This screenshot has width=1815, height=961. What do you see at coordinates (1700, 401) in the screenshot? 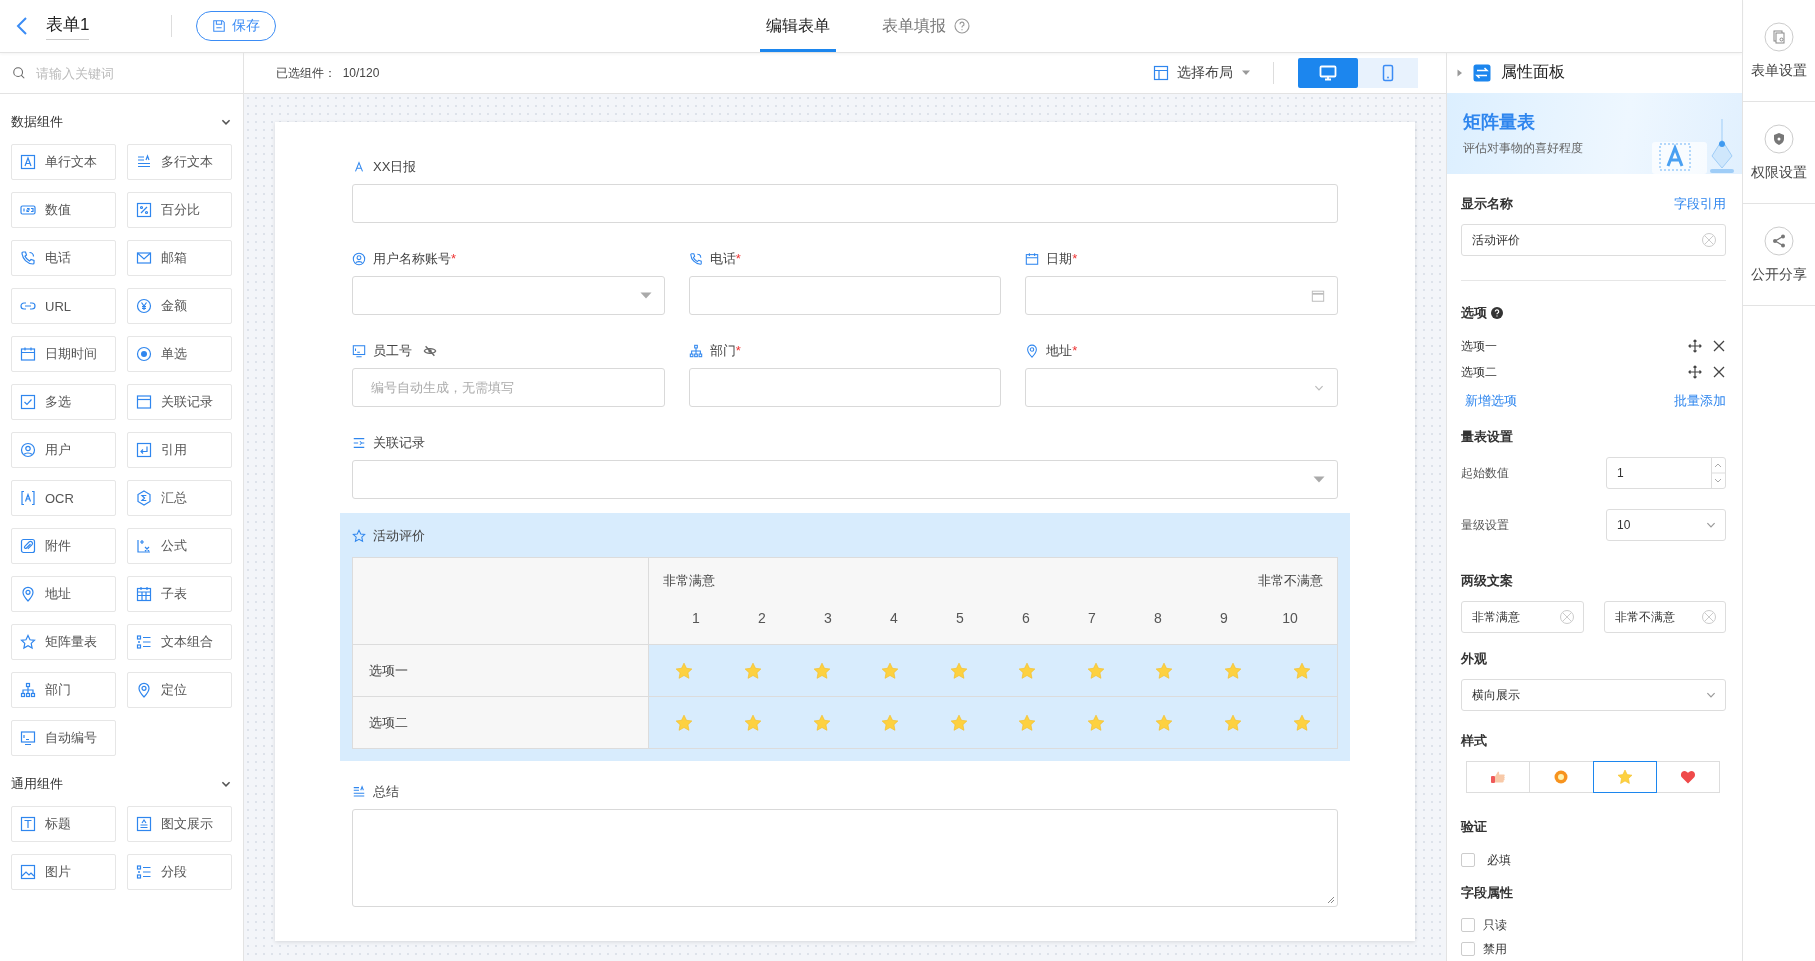
I see `batch-add-link: 批量添加` at bounding box center [1700, 401].